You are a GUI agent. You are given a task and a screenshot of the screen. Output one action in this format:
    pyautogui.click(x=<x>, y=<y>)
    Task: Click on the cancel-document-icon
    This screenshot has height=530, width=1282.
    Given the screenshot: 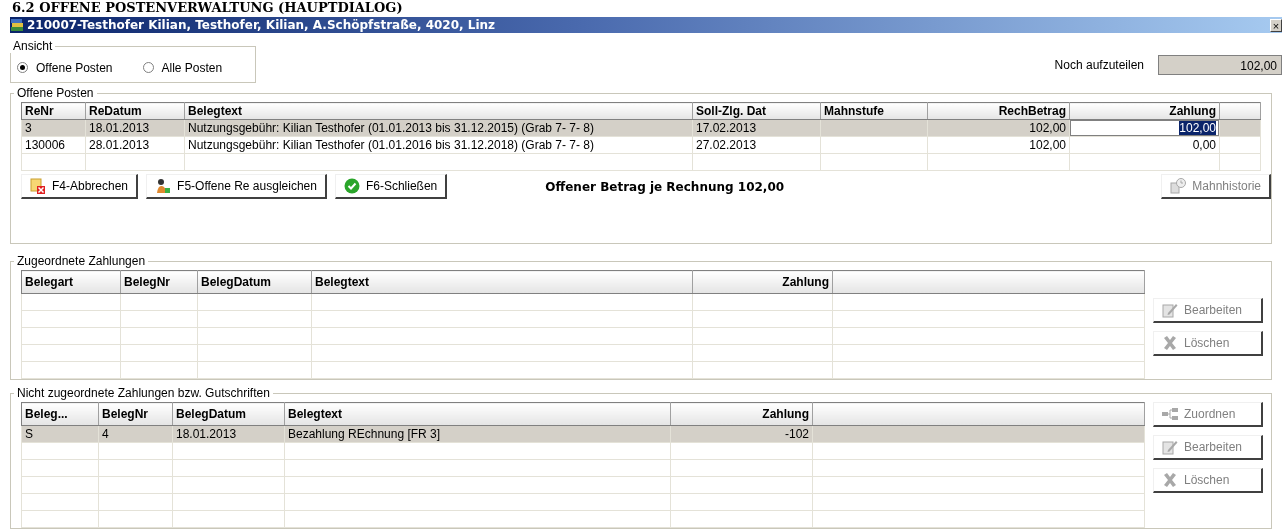 What is the action you would take?
    pyautogui.click(x=38, y=186)
    